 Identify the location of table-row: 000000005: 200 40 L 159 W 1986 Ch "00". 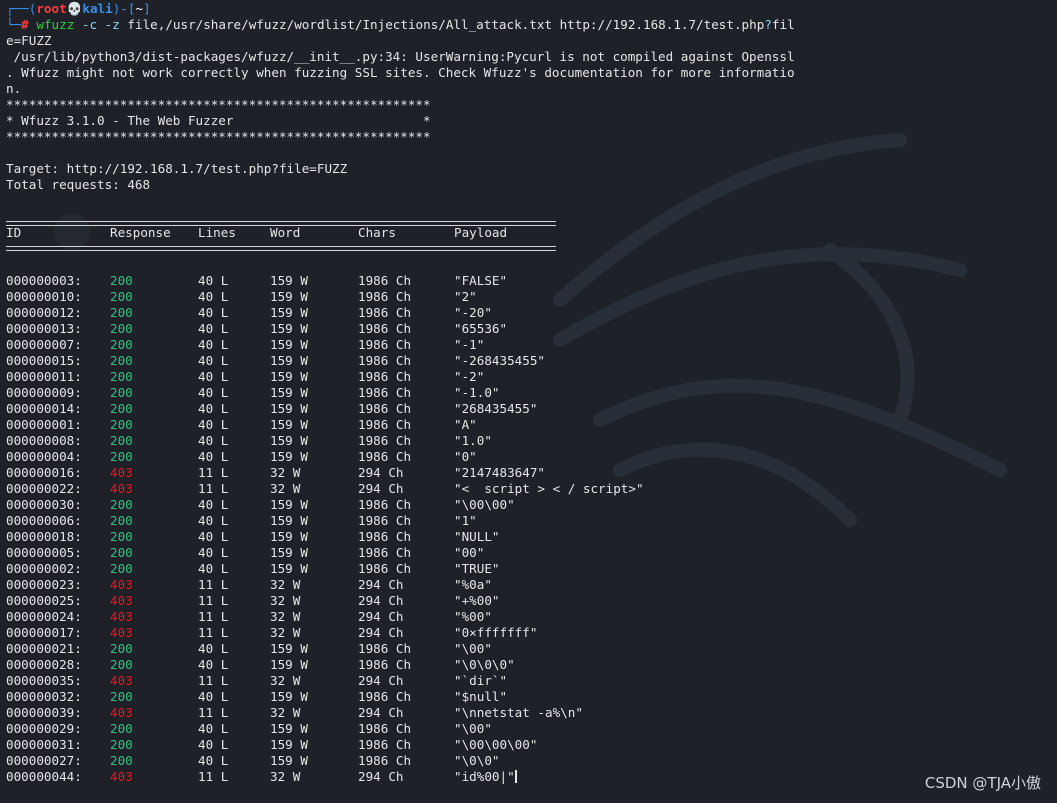
(528, 553).